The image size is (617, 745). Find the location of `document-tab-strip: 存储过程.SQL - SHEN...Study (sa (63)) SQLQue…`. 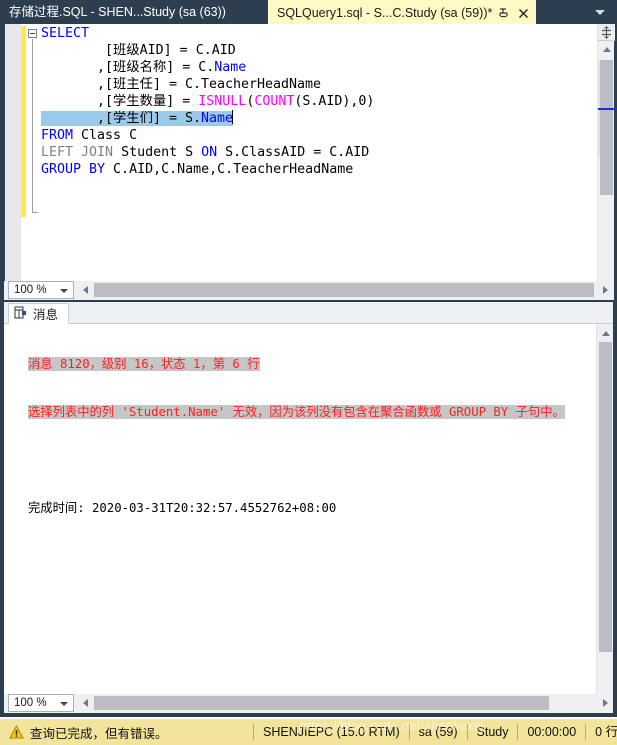

document-tab-strip: 存储过程.SQL - SHEN...Study (sa (63)) SQLQue… is located at coordinates (308, 12).